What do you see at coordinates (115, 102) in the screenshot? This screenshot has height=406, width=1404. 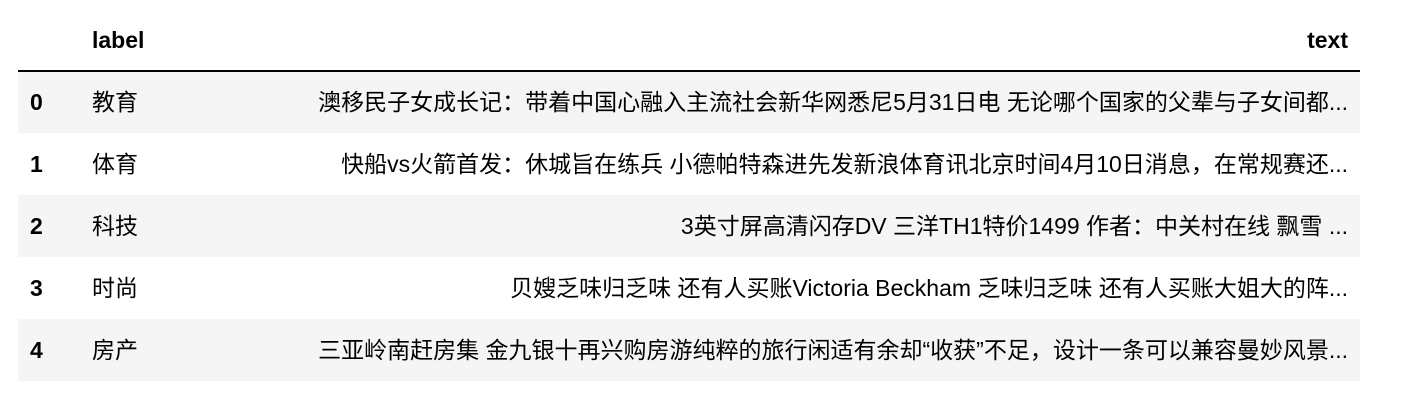 I see `row-label: 教育` at bounding box center [115, 102].